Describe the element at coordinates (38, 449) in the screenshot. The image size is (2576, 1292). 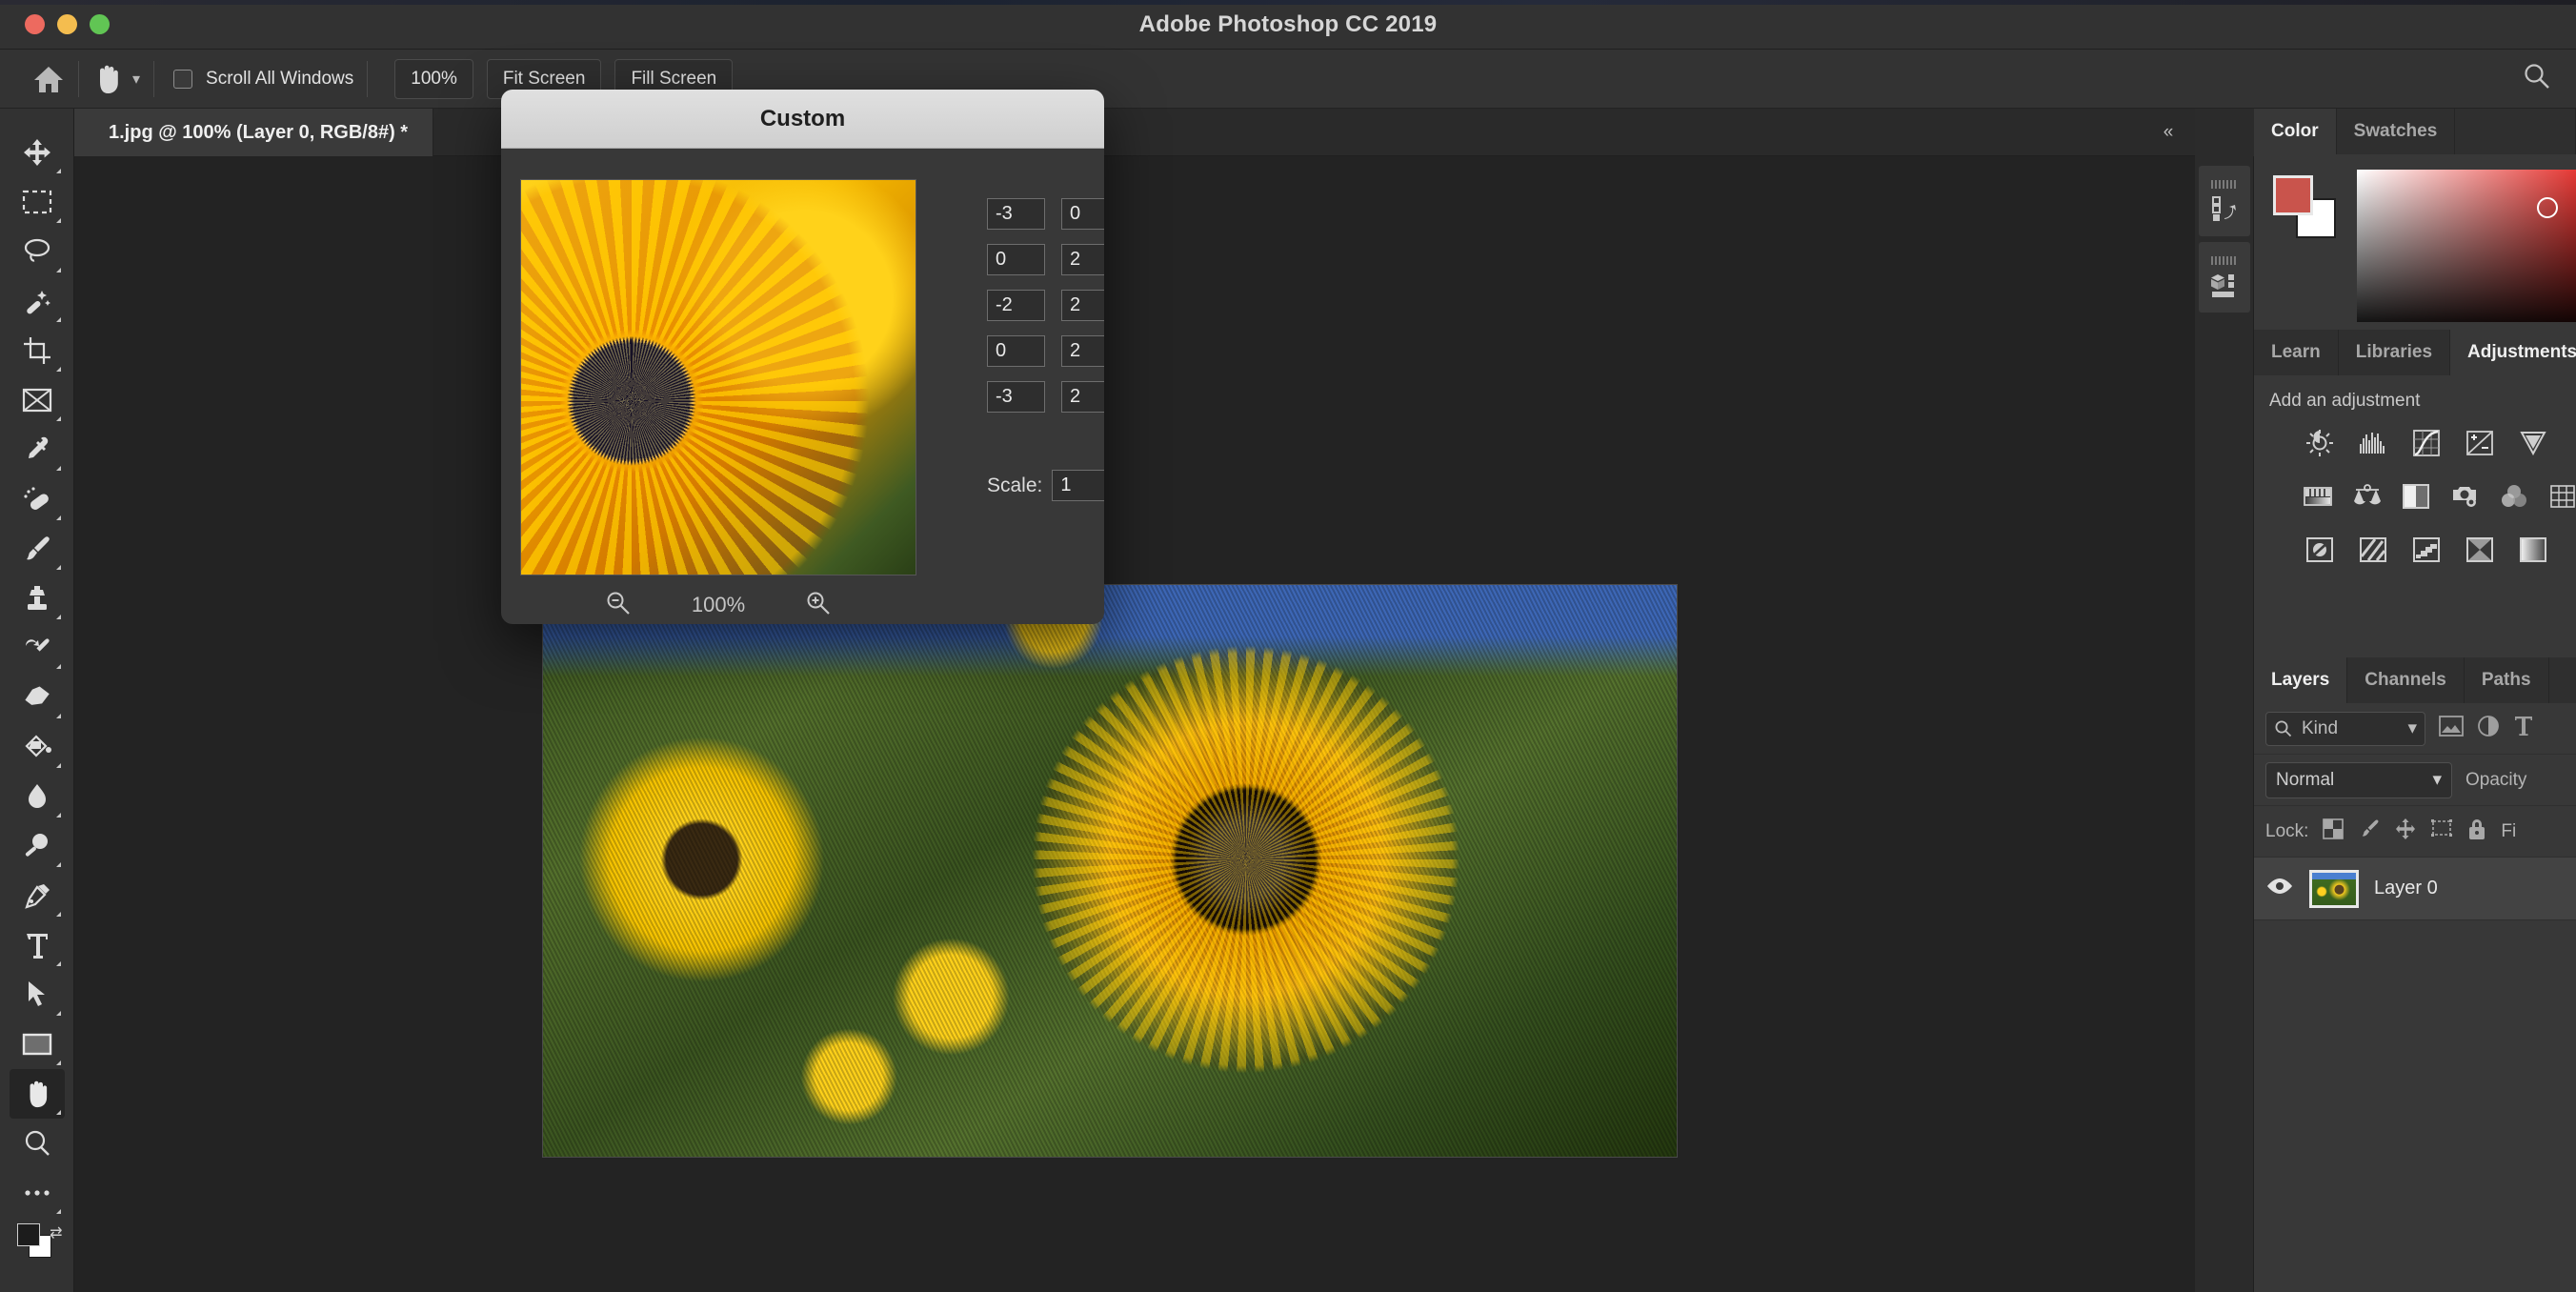
I see `eyedropper-tool` at that location.